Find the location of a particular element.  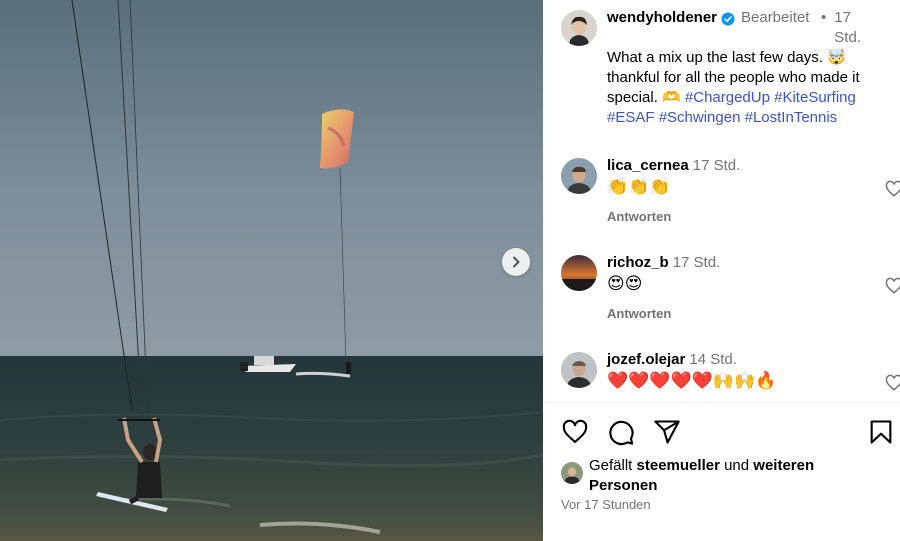

hashtag-link: #Schwingen is located at coordinates (700, 117).